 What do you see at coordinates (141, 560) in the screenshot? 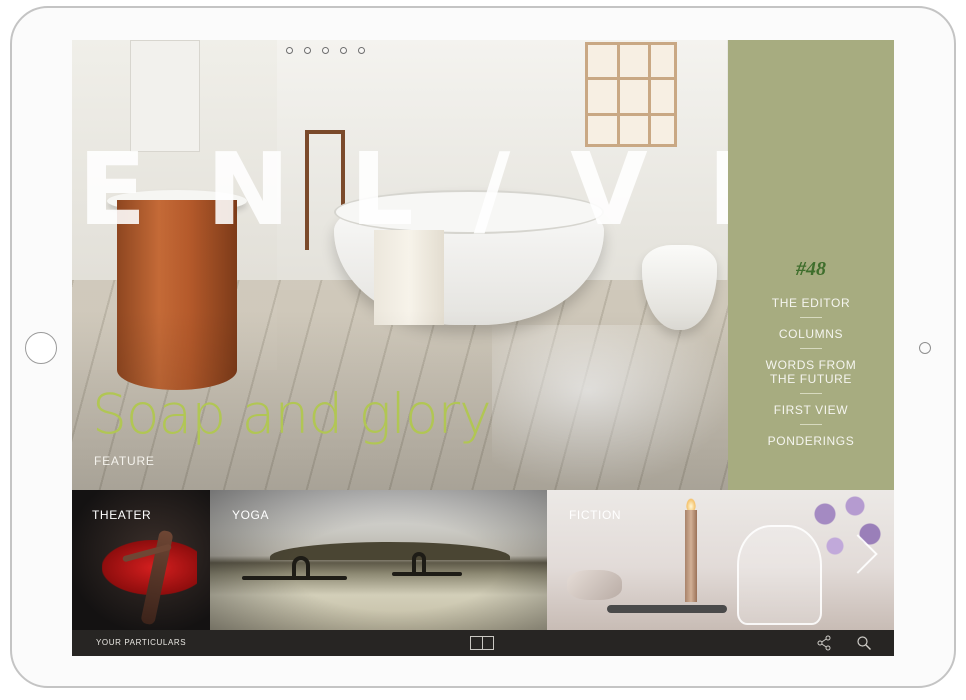
I see `tile-theater: THEATER` at bounding box center [141, 560].